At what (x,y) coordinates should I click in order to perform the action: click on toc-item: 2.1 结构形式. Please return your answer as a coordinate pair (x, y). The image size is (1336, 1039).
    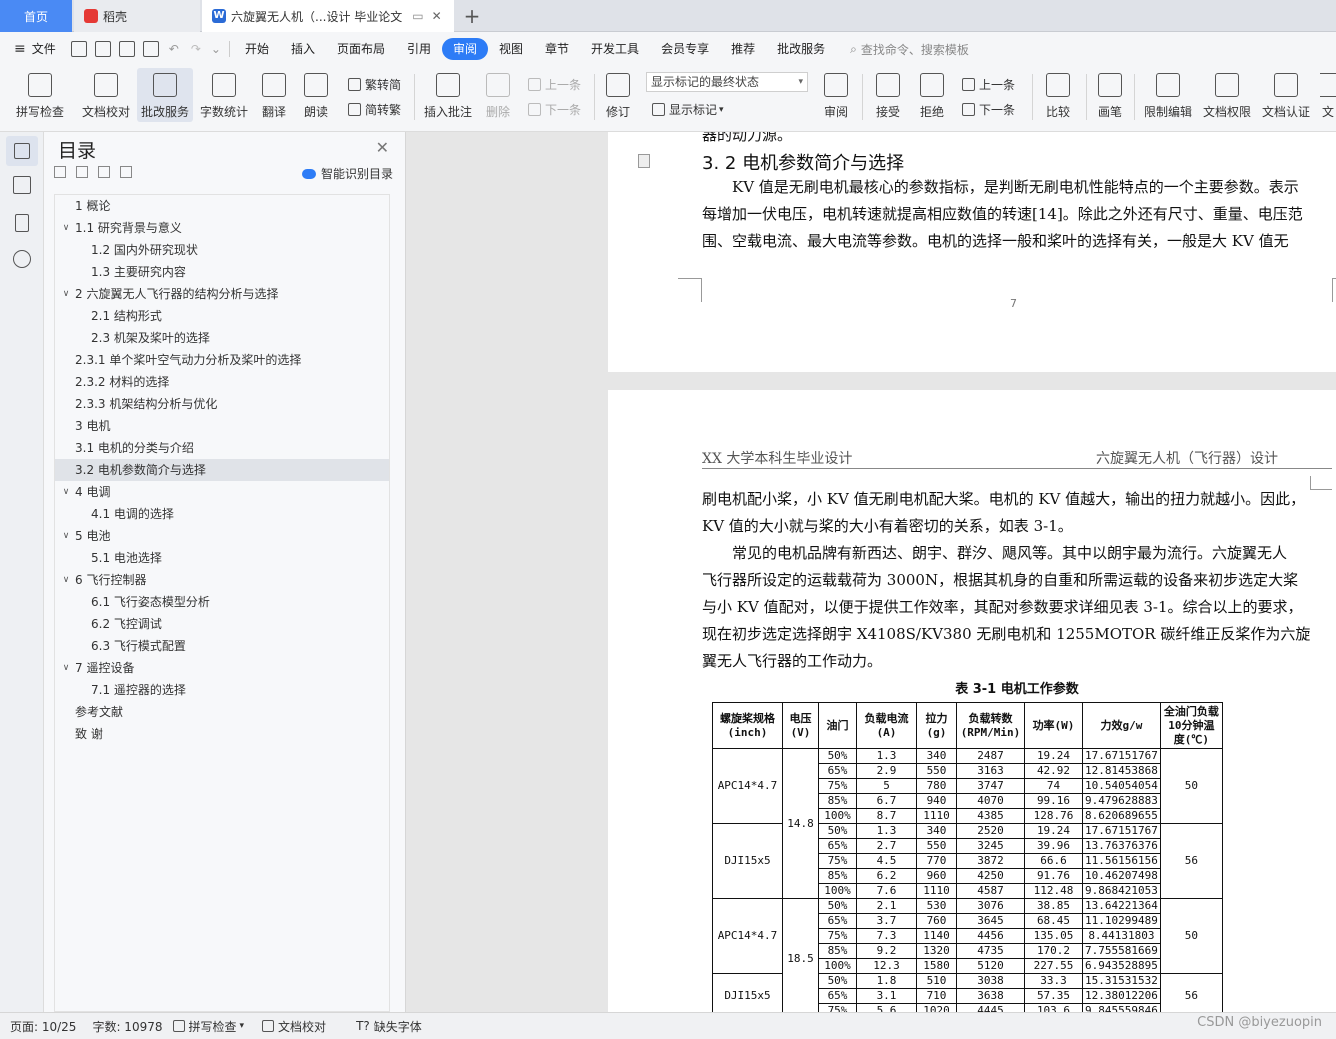
    Looking at the image, I should click on (222, 316).